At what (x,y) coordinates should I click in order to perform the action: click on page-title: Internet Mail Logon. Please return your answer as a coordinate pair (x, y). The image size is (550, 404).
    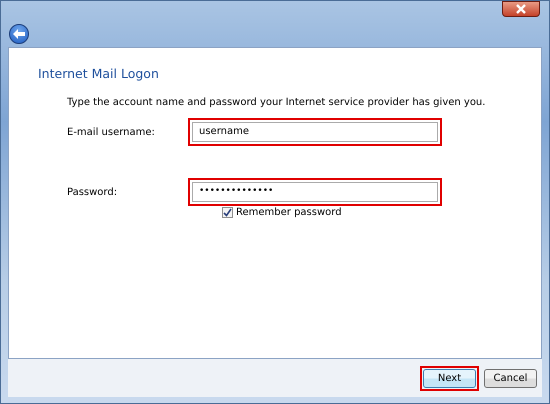
    Looking at the image, I should click on (99, 73).